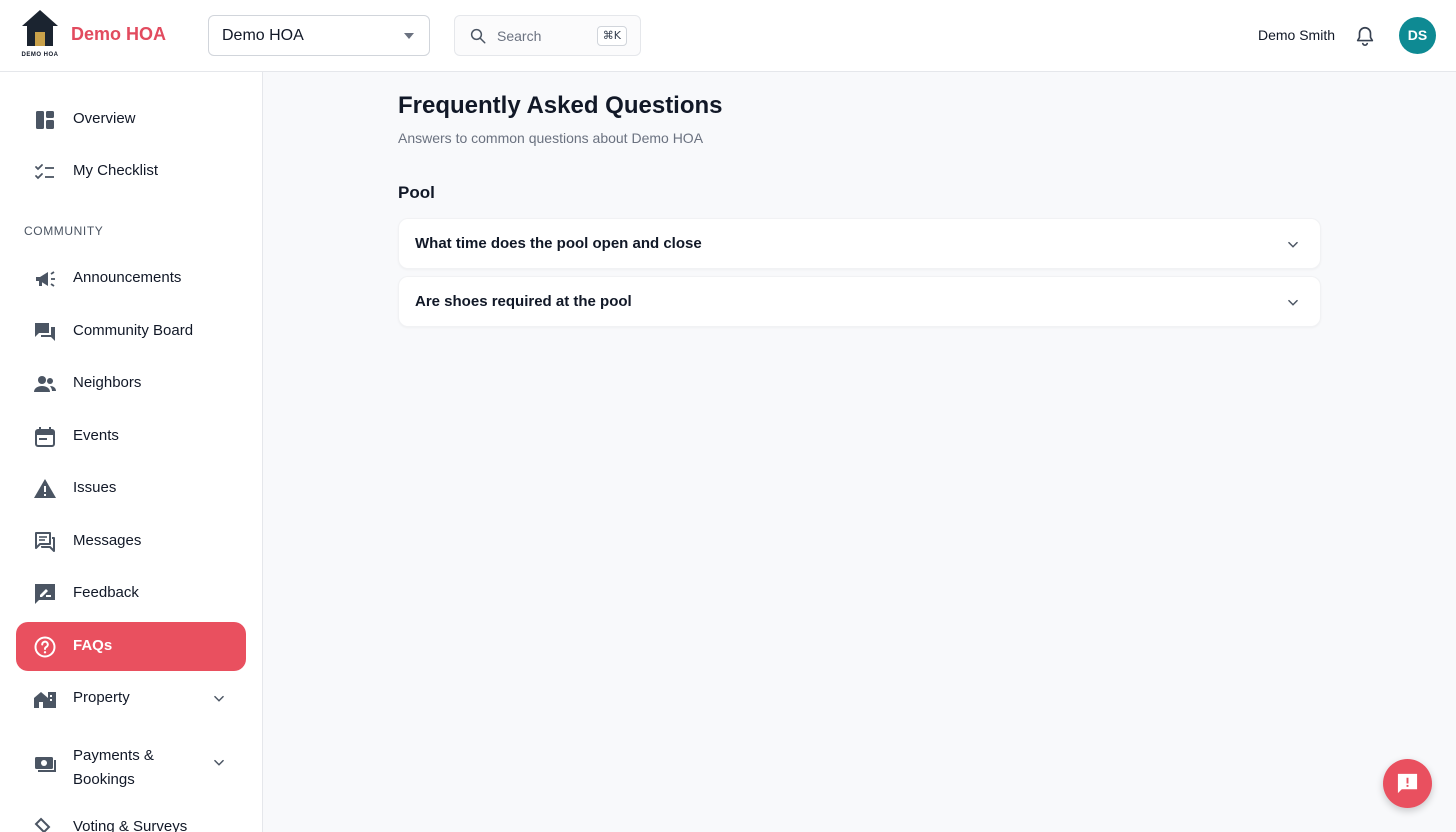 The image size is (1456, 832). What do you see at coordinates (560, 105) in the screenshot?
I see `page-title: Frequently Asked Questions` at bounding box center [560, 105].